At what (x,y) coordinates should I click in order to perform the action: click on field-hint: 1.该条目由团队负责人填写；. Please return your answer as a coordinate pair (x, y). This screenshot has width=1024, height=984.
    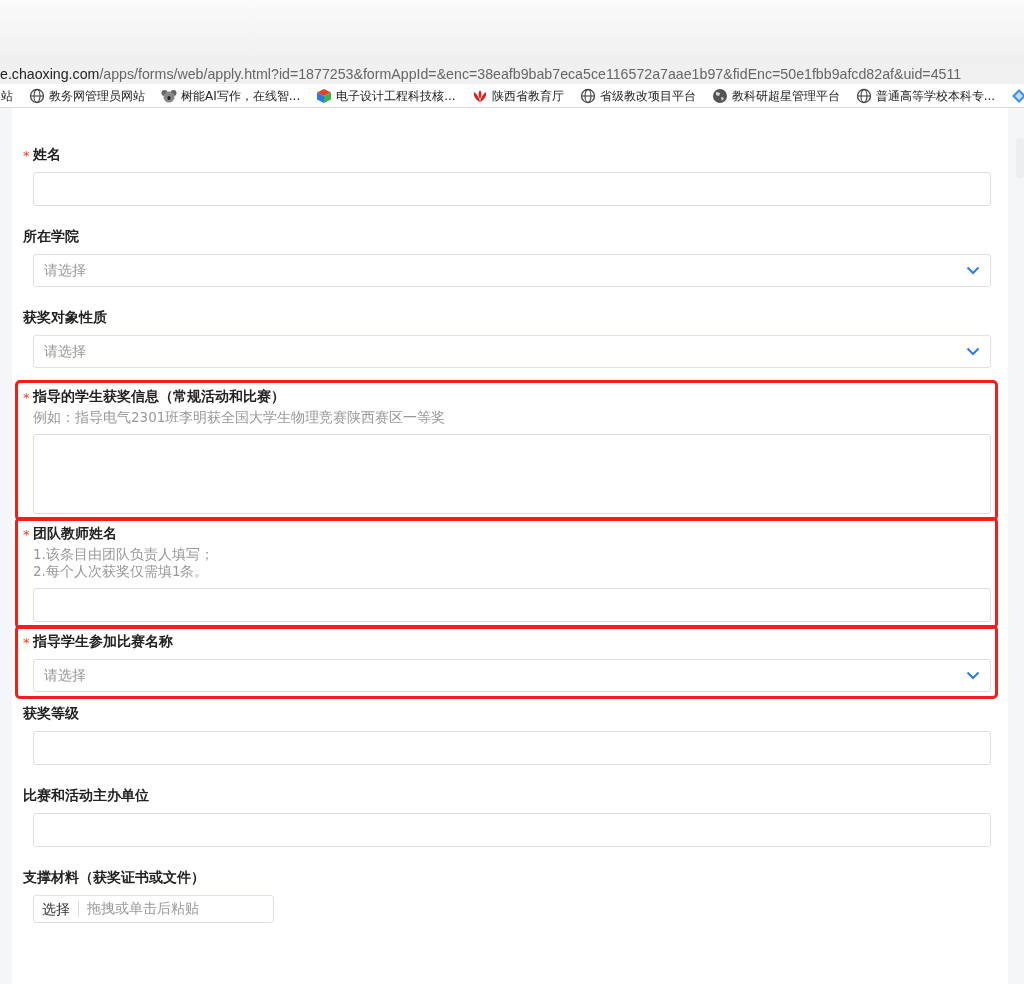
    Looking at the image, I should click on (124, 554).